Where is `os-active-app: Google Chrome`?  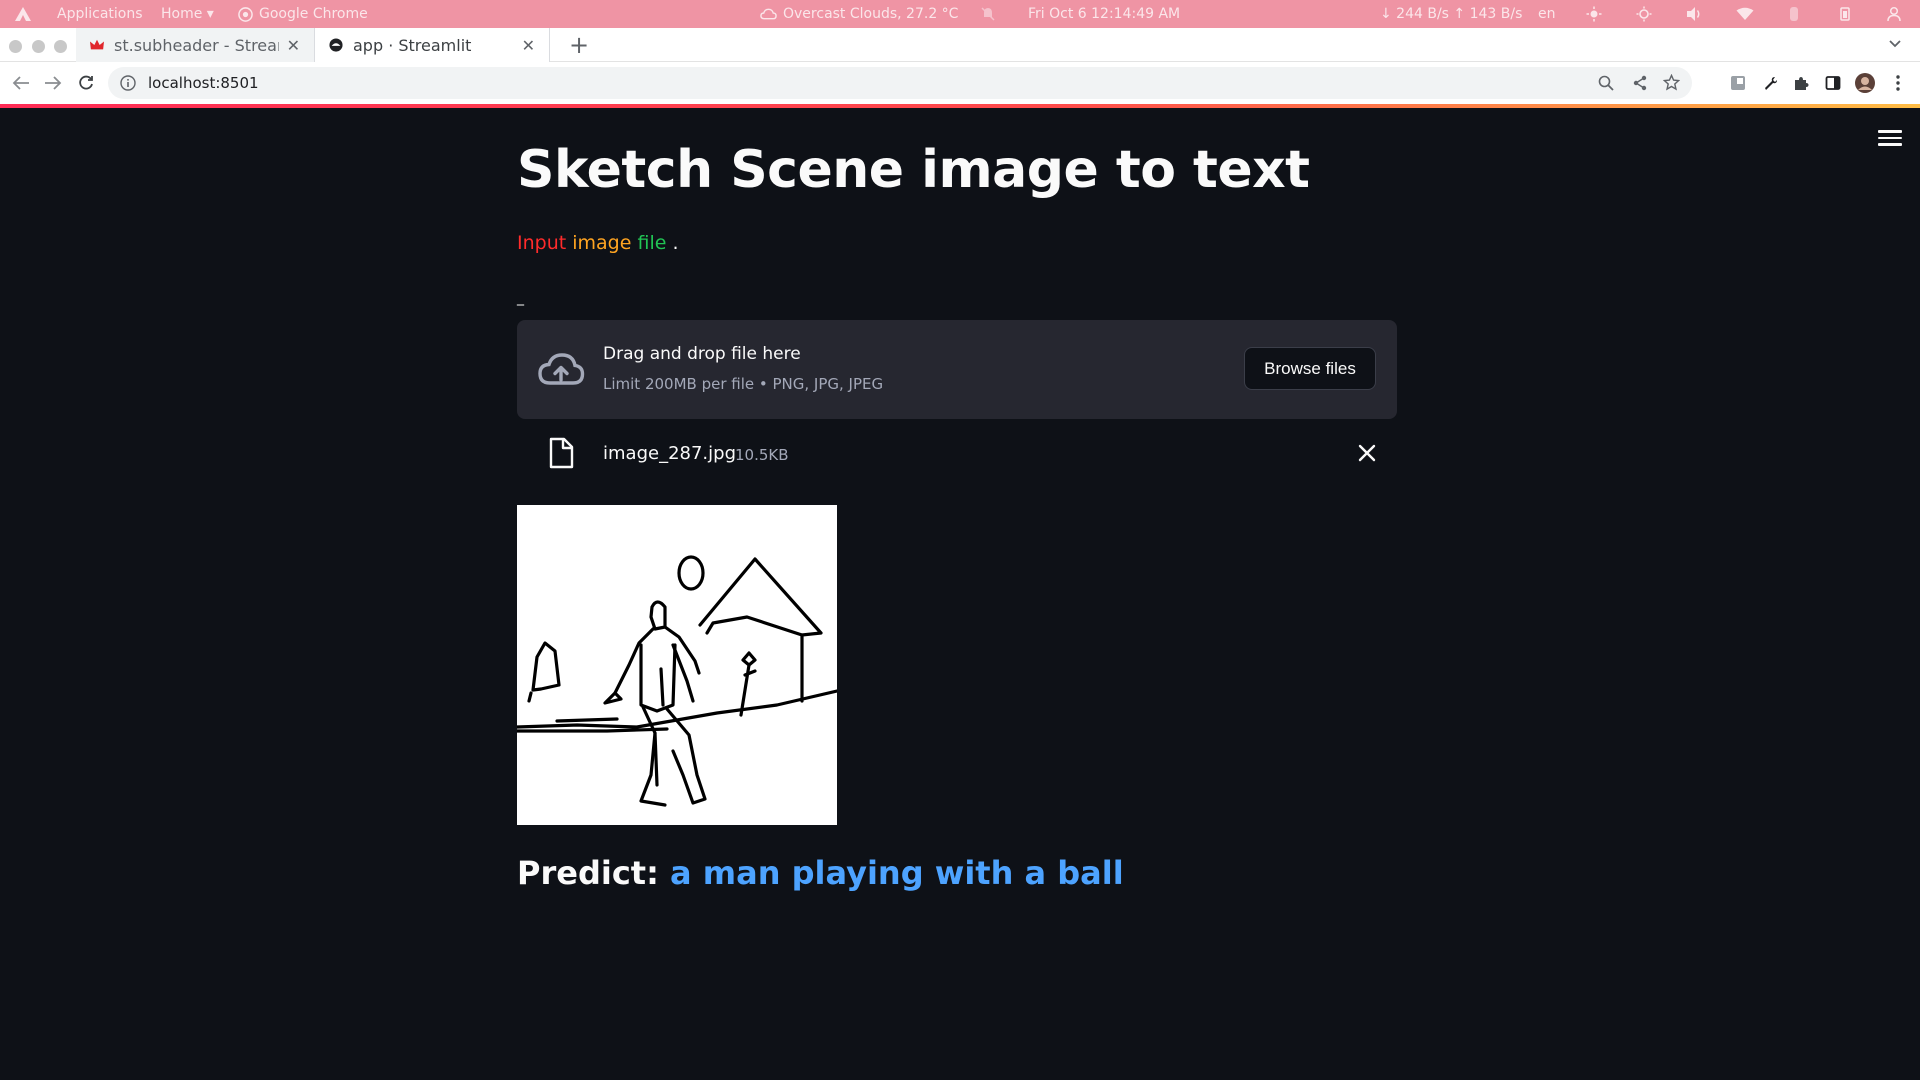
os-active-app: Google Chrome is located at coordinates (303, 14).